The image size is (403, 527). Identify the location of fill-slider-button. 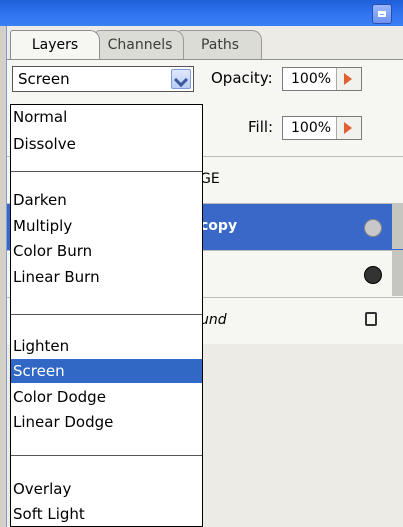
(348, 128).